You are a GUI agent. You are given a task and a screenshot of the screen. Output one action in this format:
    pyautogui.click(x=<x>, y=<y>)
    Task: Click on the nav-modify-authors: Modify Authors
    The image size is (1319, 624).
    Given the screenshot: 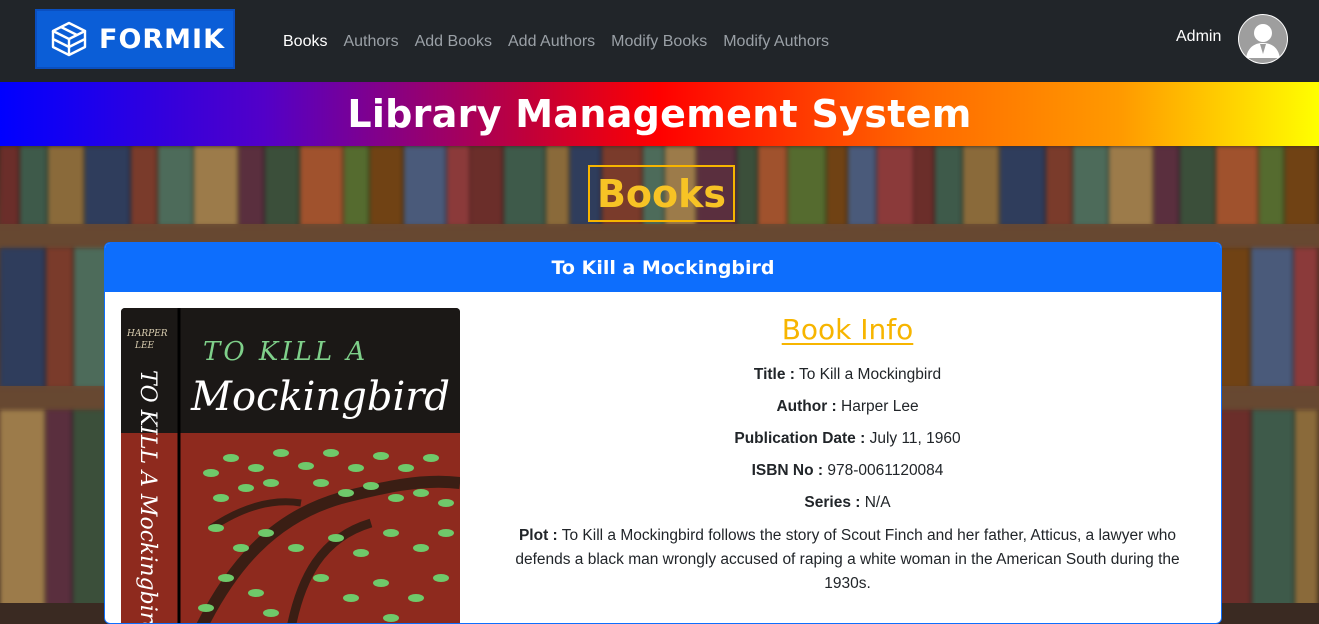 What is the action you would take?
    pyautogui.click(x=776, y=42)
    